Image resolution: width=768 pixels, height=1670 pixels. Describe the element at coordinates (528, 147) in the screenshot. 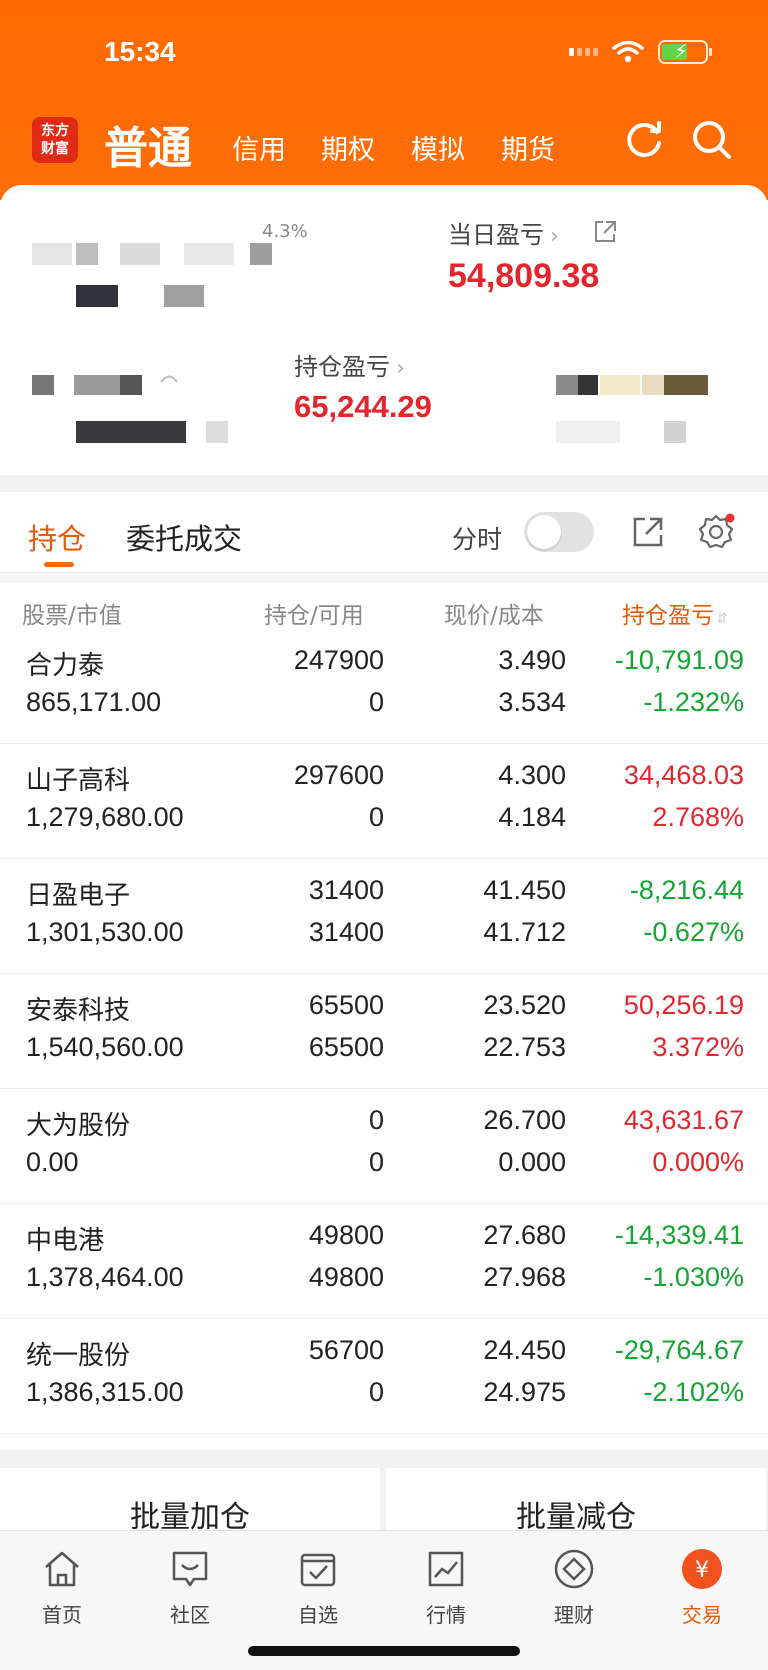

I see `tab-futures: 期货` at that location.